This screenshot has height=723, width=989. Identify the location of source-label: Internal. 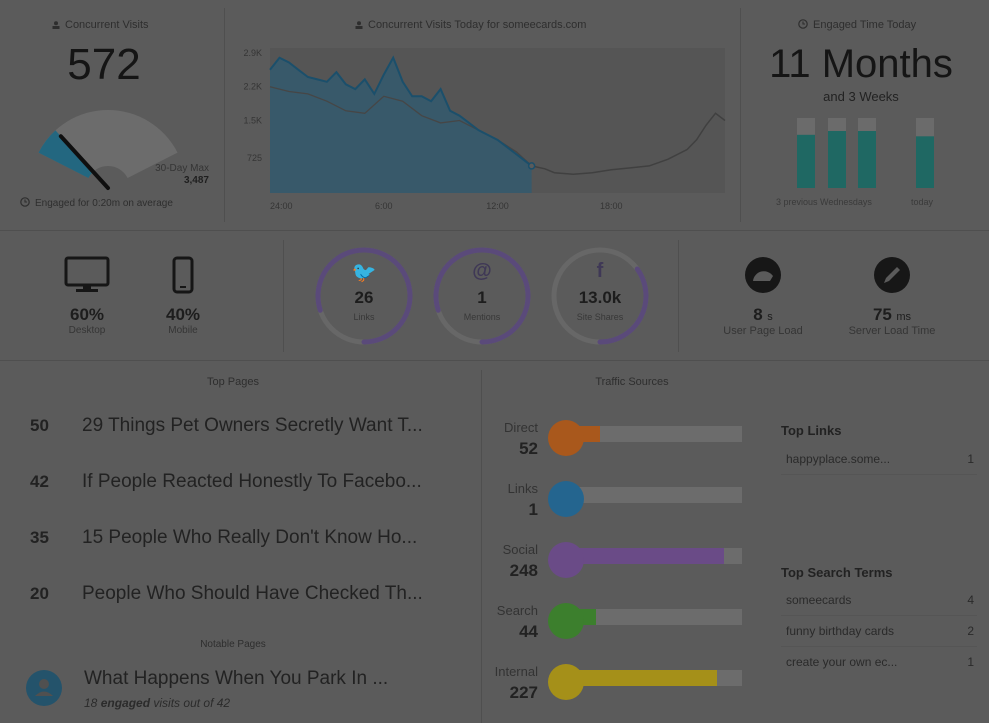
(516, 671).